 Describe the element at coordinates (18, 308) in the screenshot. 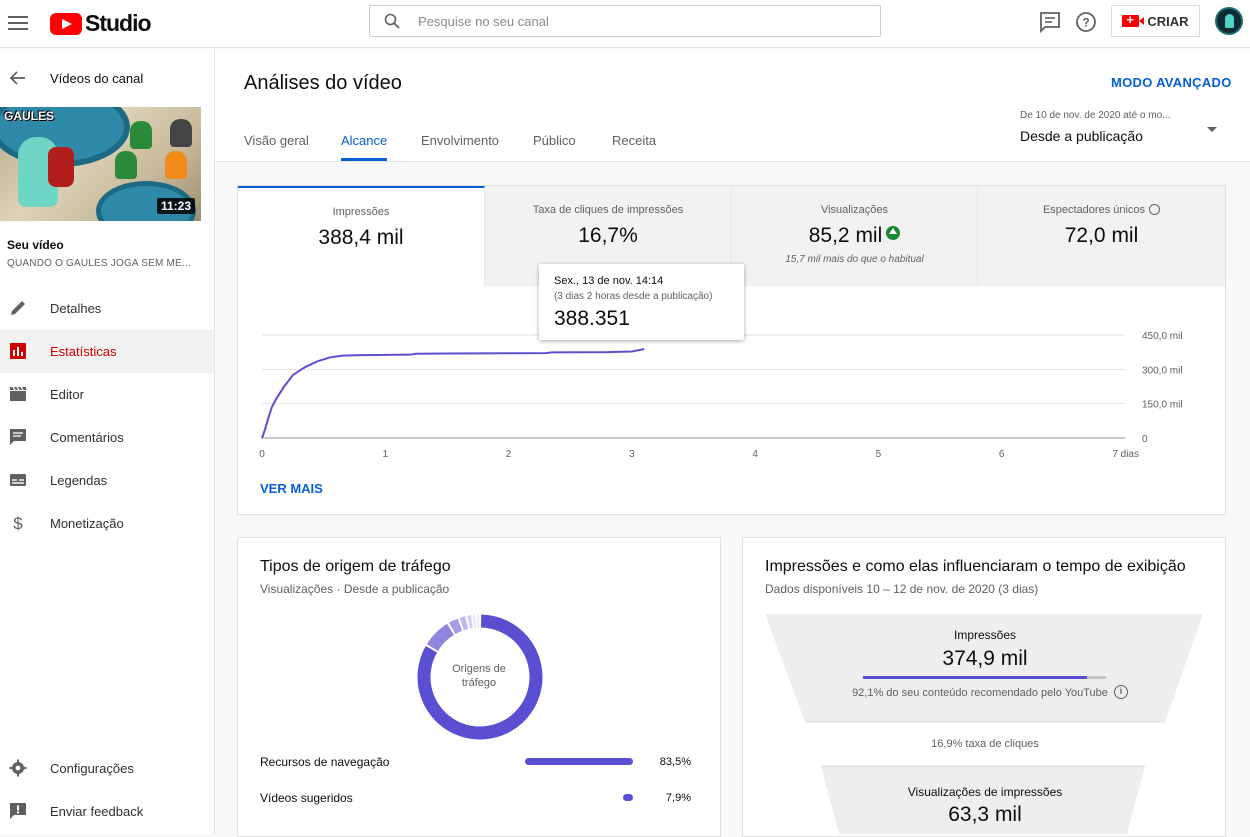

I see `pencil-icon` at that location.